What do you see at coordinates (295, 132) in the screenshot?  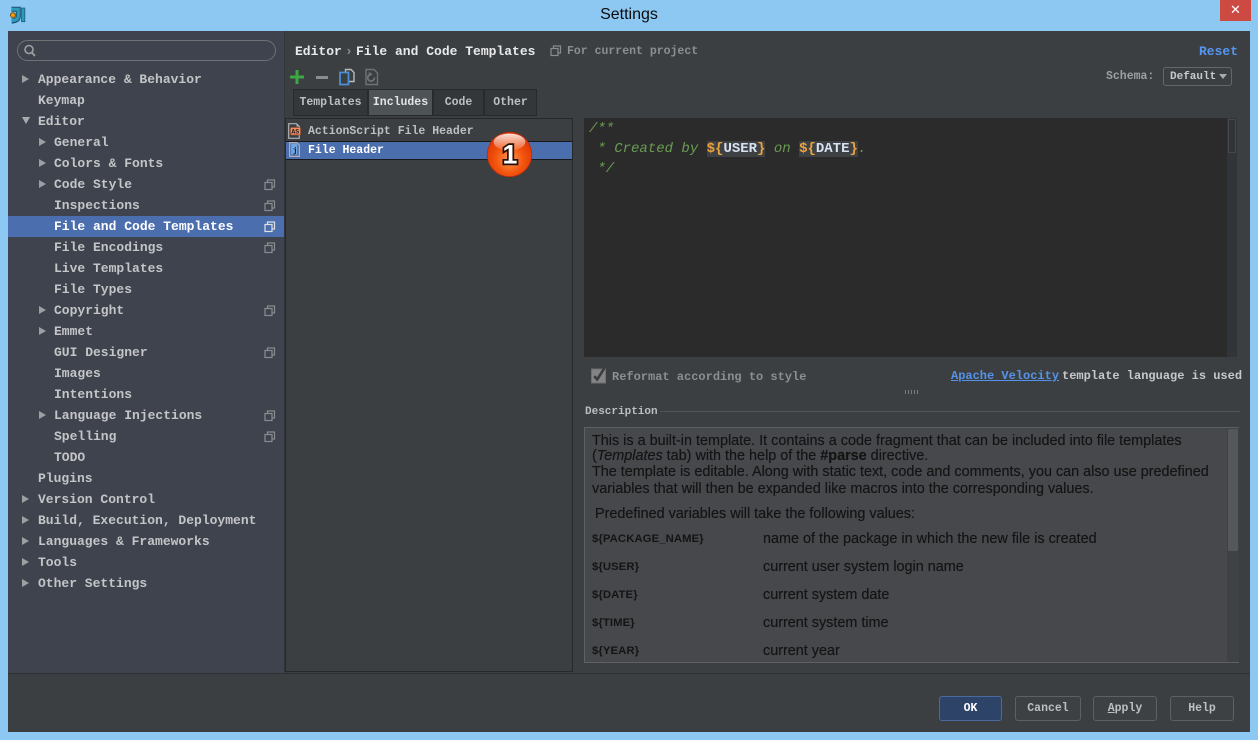 I see `svg-text: AS` at bounding box center [295, 132].